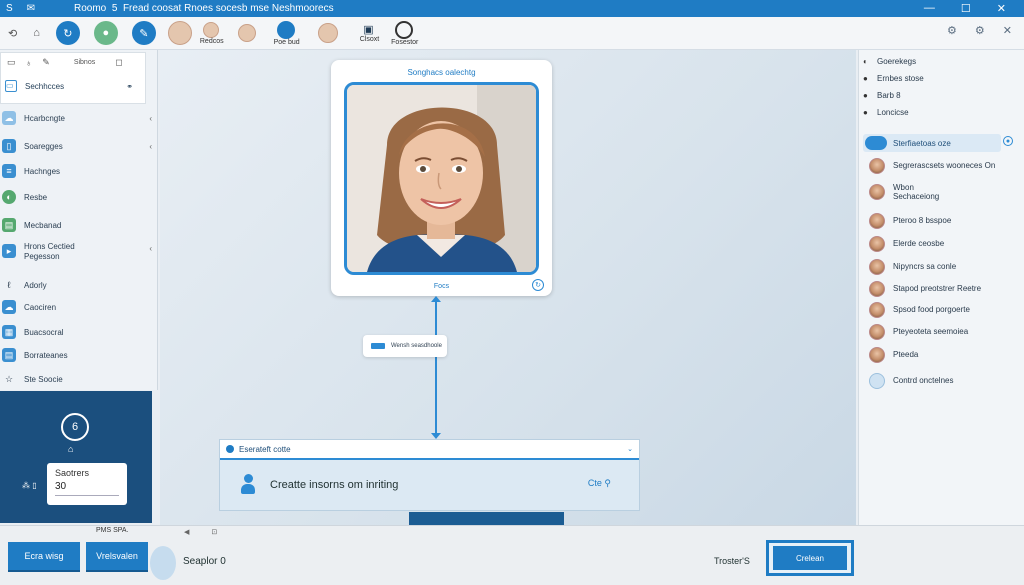  What do you see at coordinates (79, 146) in the screenshot?
I see `sidebar-item-soaregges: ▯ Soaregges ‹` at bounding box center [79, 146].